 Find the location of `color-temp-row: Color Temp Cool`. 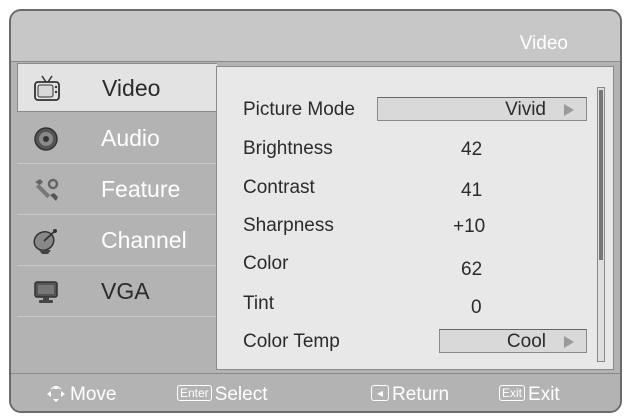

color-temp-row: Color Temp Cool is located at coordinates (418, 347).